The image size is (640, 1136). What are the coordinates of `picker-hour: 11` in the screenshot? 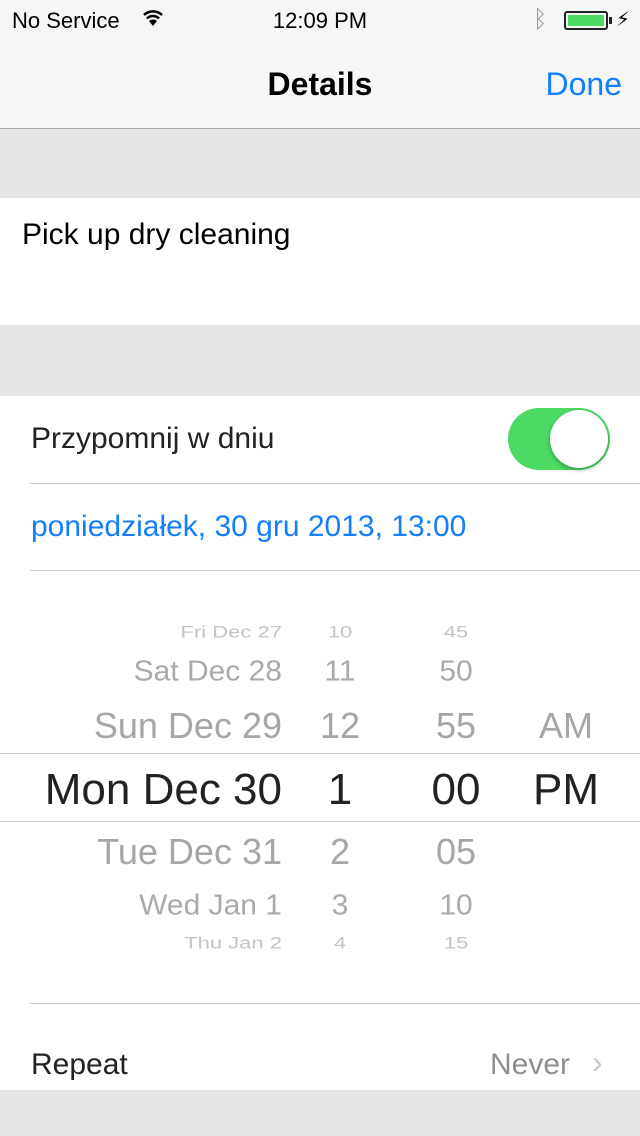 It's located at (340, 671).